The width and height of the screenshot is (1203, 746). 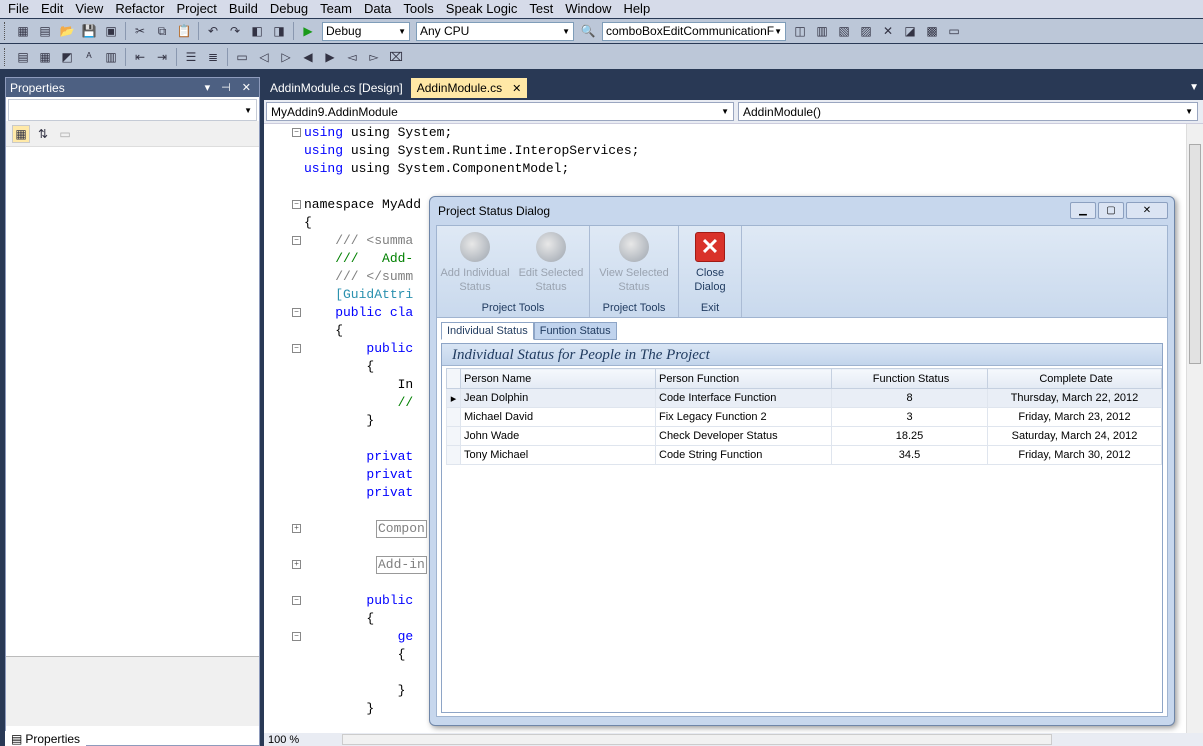 What do you see at coordinates (482, 9) in the screenshot?
I see `menu-speak-logic: Speak Logic` at bounding box center [482, 9].